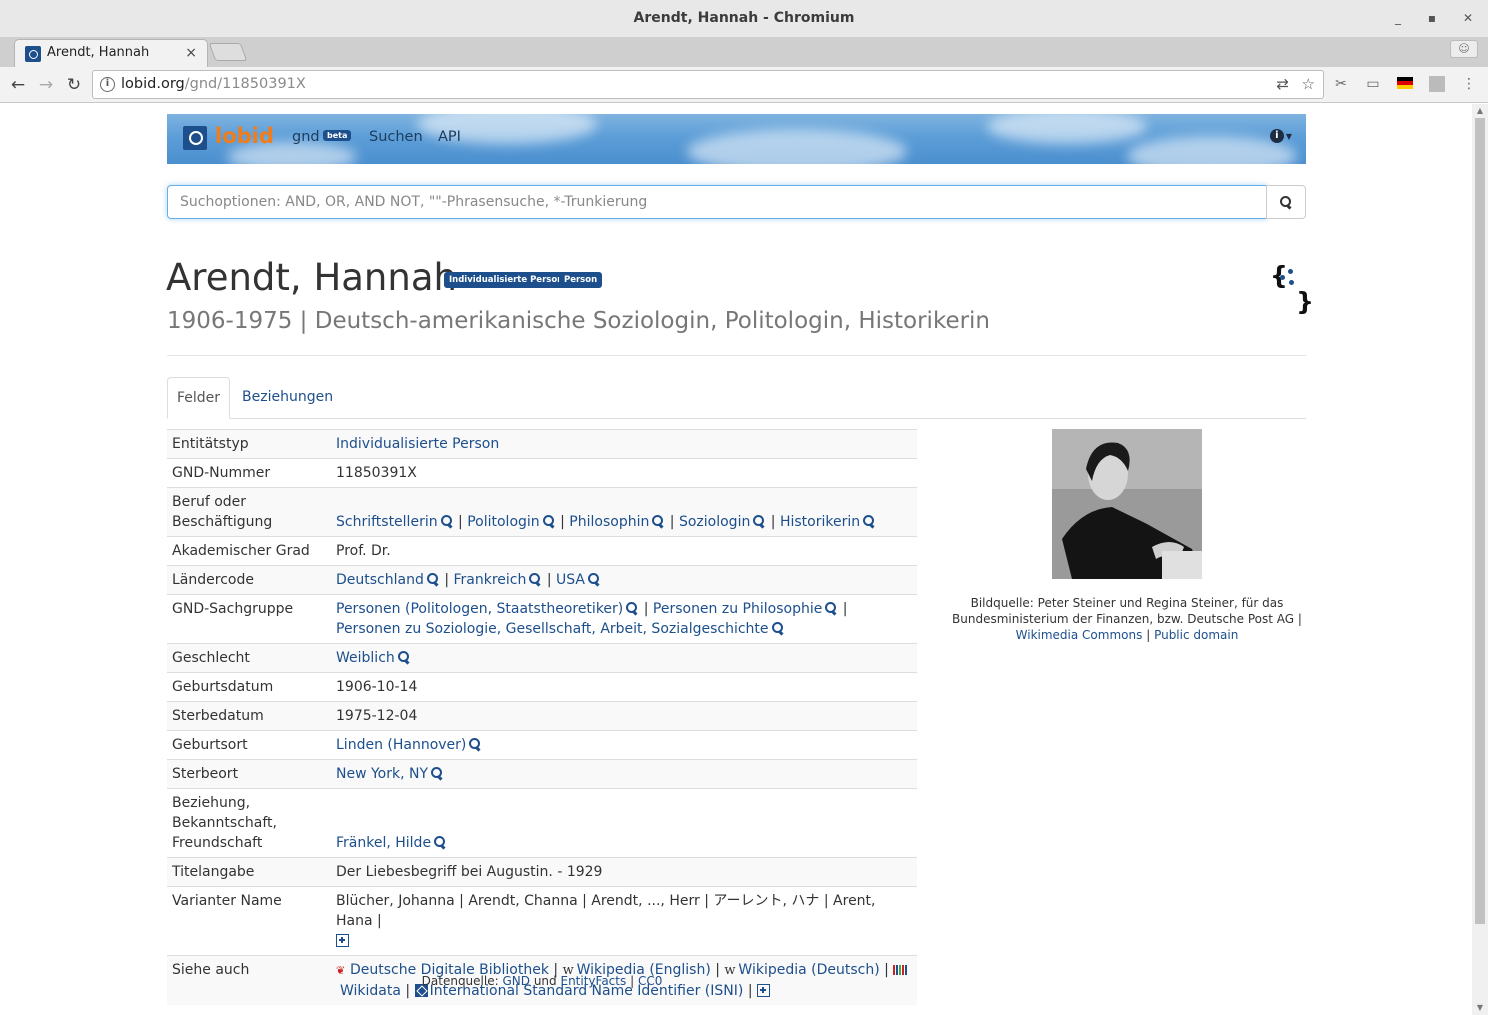 Image resolution: width=1488 pixels, height=1015 pixels. What do you see at coordinates (1373, 84) in the screenshot?
I see `cast-icon: ▭` at bounding box center [1373, 84].